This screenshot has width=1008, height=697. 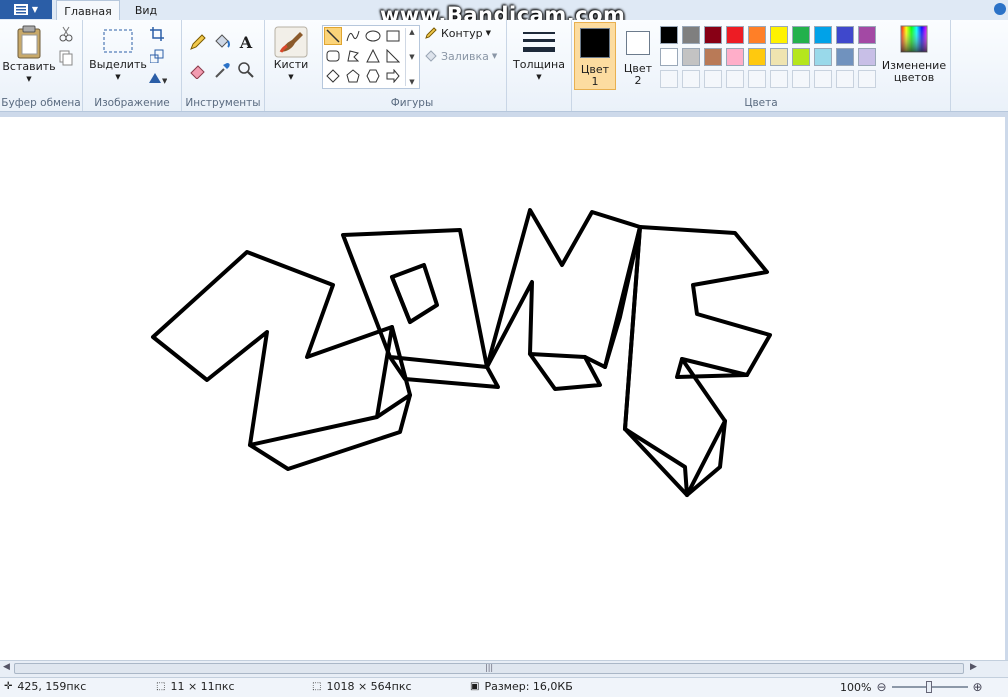 What do you see at coordinates (157, 56) in the screenshot?
I see `resize-icon` at bounding box center [157, 56].